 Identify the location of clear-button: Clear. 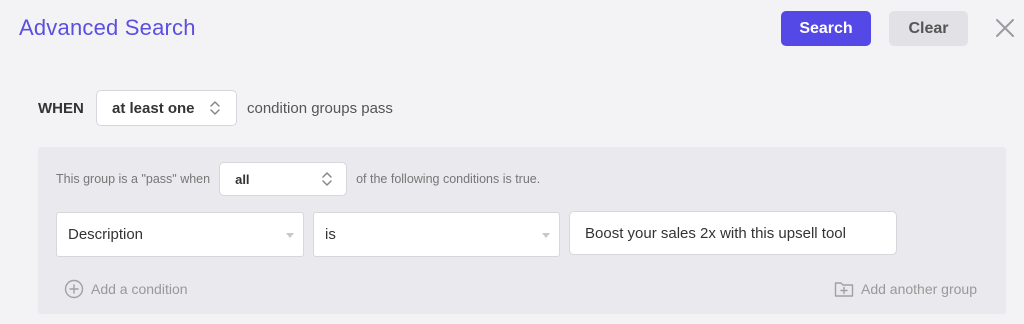
(928, 28).